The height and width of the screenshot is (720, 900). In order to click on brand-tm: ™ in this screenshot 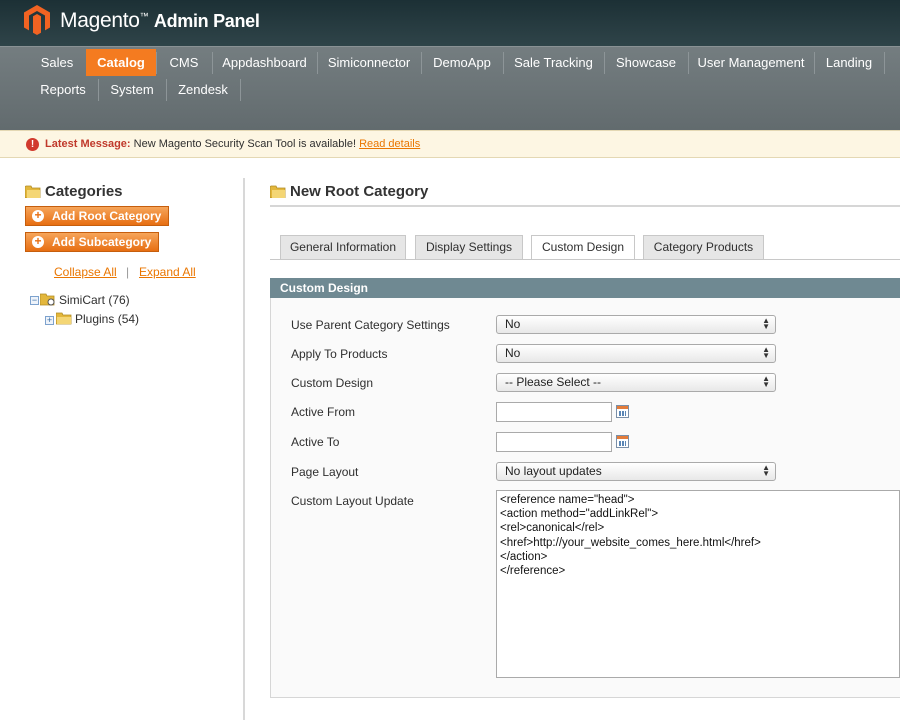, I will do `click(144, 16)`.